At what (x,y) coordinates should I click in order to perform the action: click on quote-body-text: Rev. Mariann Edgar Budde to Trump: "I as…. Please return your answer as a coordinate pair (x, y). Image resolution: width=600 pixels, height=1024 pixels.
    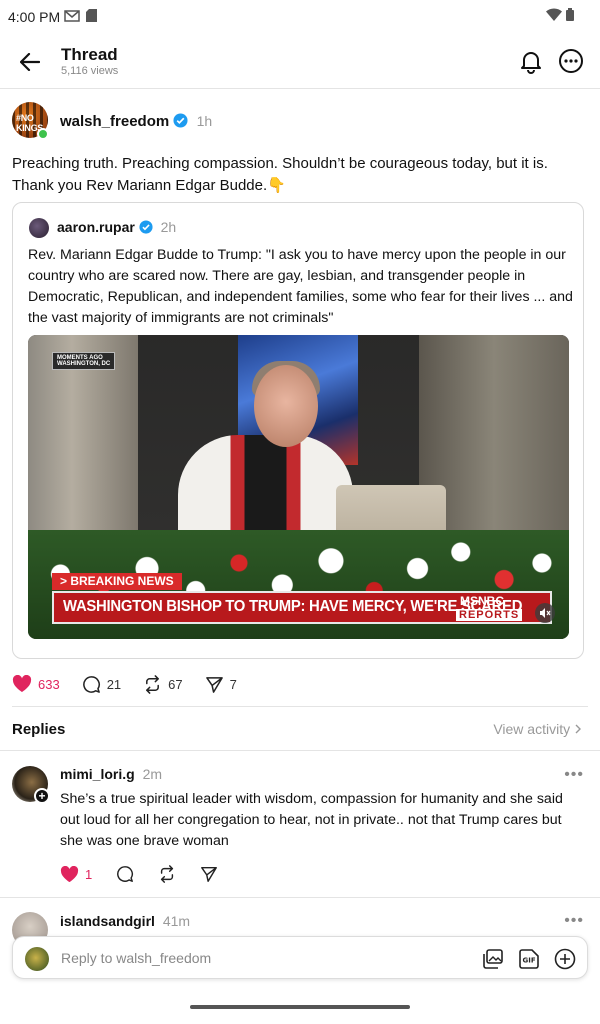
    Looking at the image, I should click on (300, 286).